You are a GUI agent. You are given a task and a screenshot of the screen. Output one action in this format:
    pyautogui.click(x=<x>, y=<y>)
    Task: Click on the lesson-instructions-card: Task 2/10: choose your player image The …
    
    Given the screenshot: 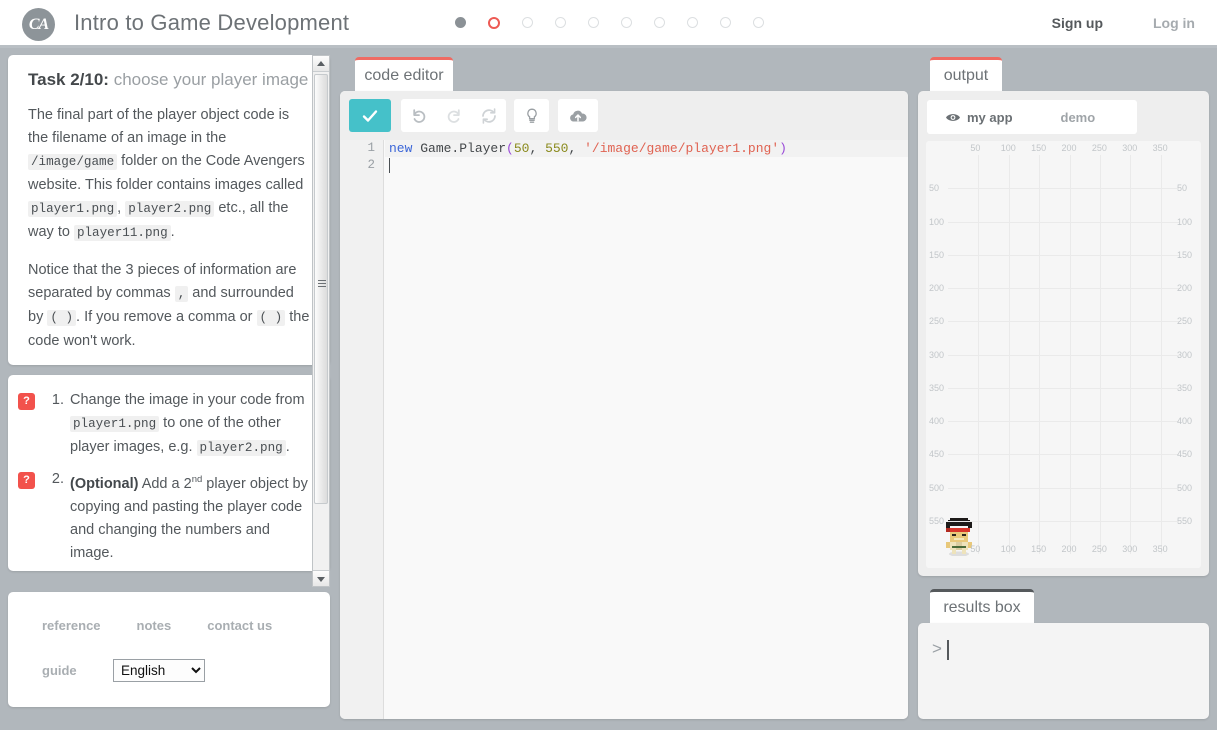 What is the action you would take?
    pyautogui.click(x=169, y=210)
    